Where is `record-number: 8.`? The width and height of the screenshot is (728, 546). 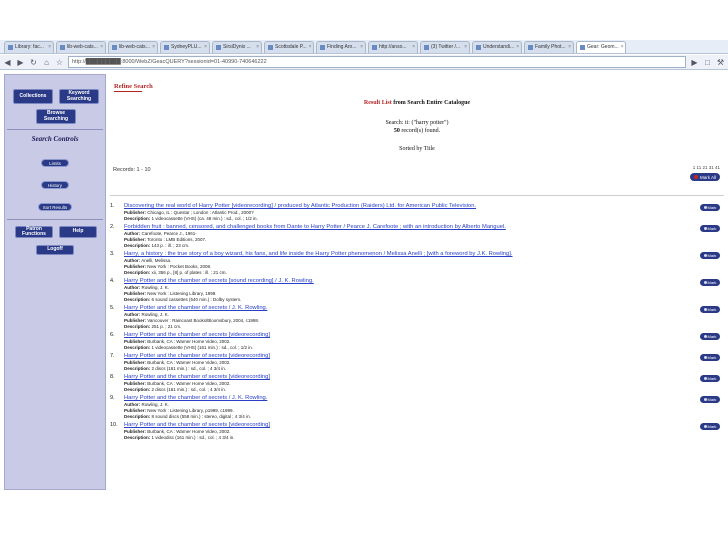 record-number: 8. is located at coordinates (112, 377).